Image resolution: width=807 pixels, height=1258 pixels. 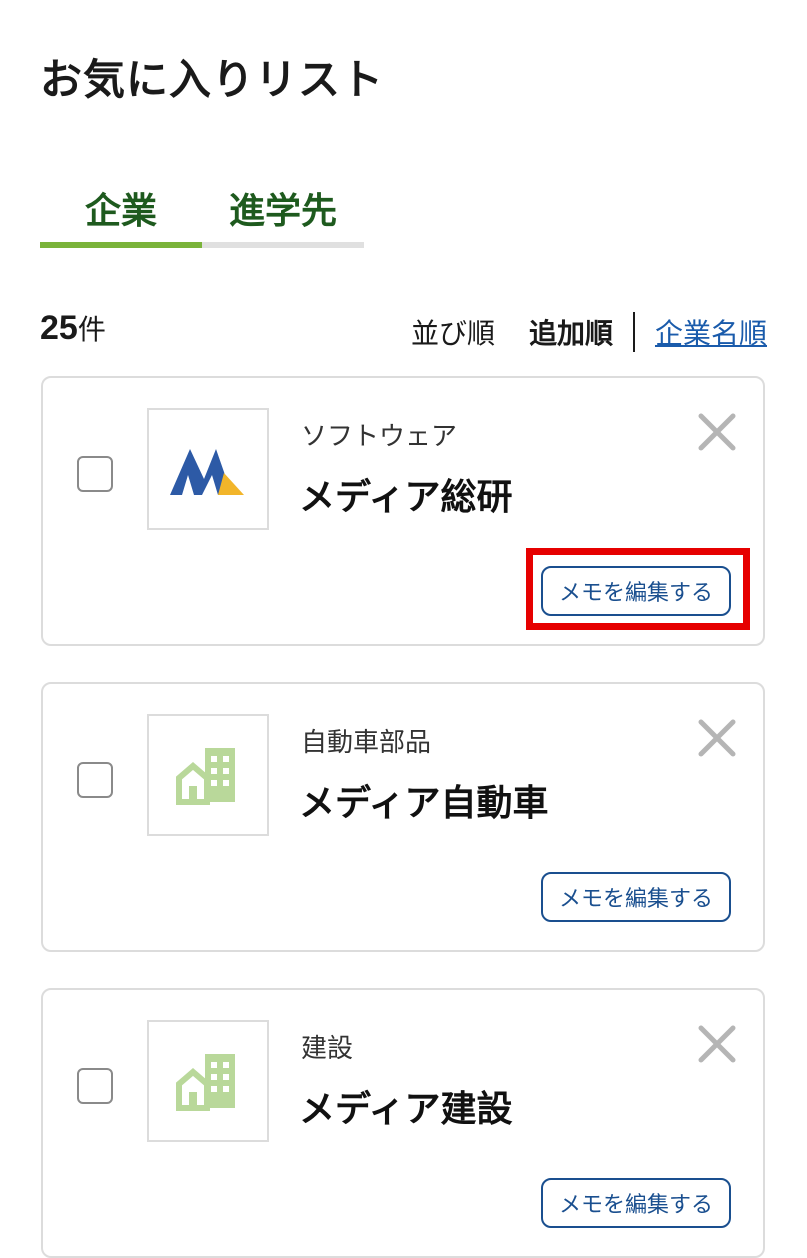 What do you see at coordinates (633, 332) in the screenshot?
I see `sort-separator` at bounding box center [633, 332].